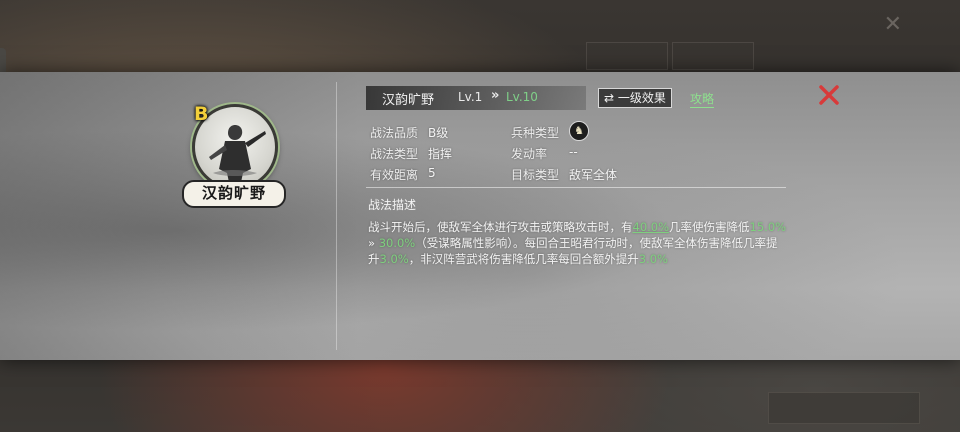 The width and height of the screenshot is (960, 432). I want to click on strategy-link: 攻略, so click(702, 99).